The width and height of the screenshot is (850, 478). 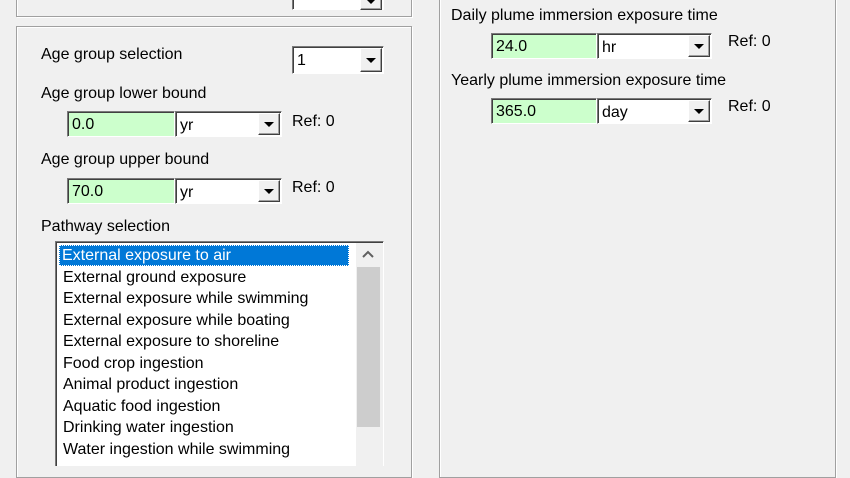 I want to click on pathway-list-item: Food crop ingestion, so click(x=133, y=363).